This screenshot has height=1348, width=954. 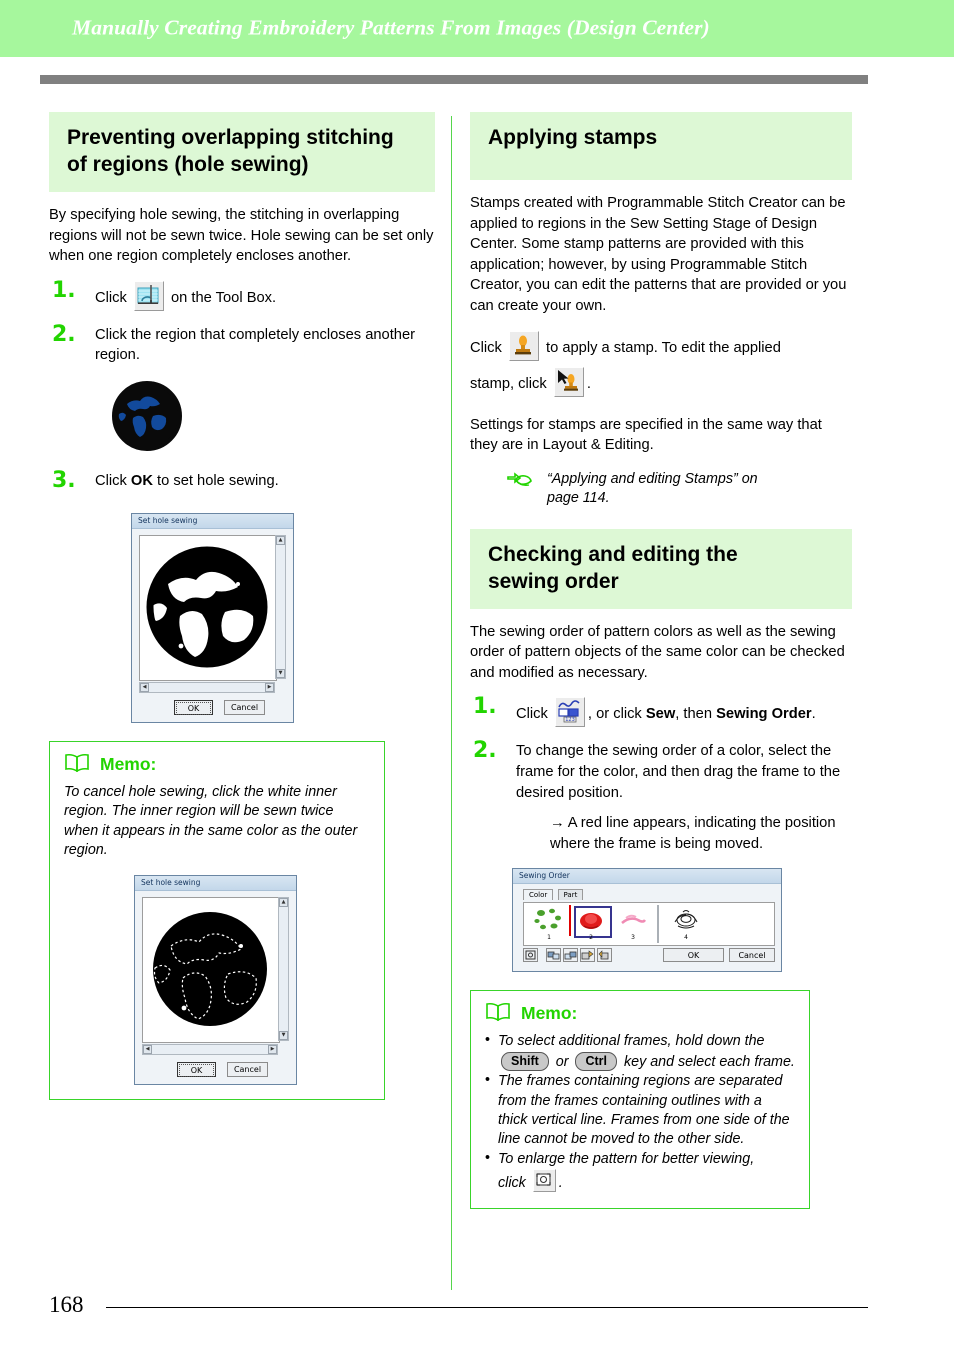 What do you see at coordinates (570, 721) in the screenshot?
I see `svg-text: 123` at bounding box center [570, 721].